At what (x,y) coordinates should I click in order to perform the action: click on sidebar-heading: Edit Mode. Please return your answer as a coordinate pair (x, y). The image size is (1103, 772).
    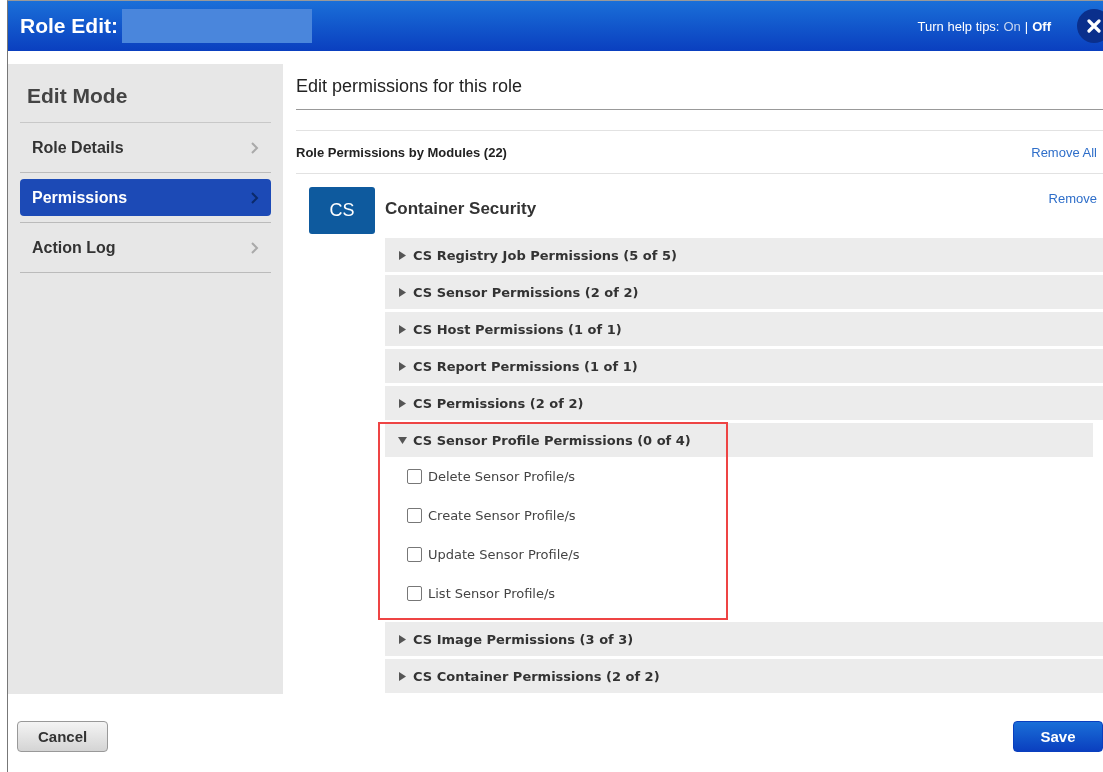
    Looking at the image, I should click on (145, 102).